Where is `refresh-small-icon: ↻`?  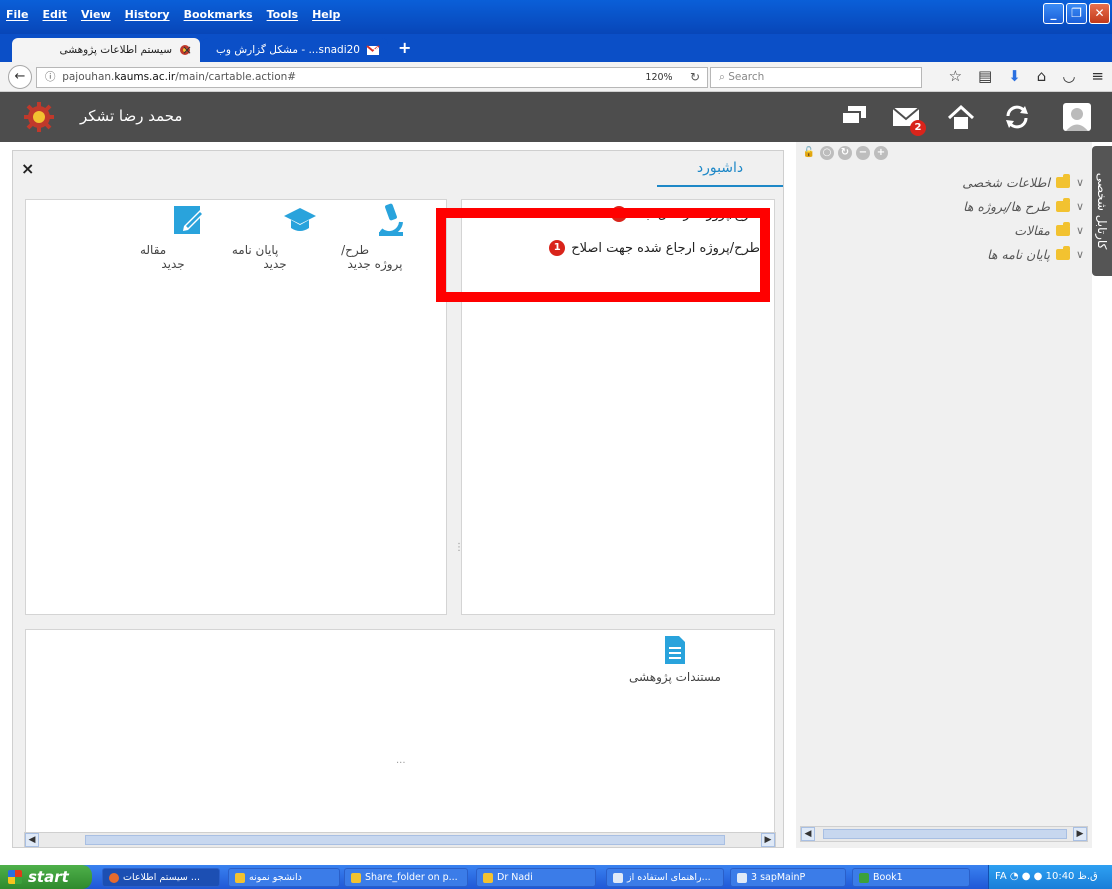 refresh-small-icon: ↻ is located at coordinates (845, 153).